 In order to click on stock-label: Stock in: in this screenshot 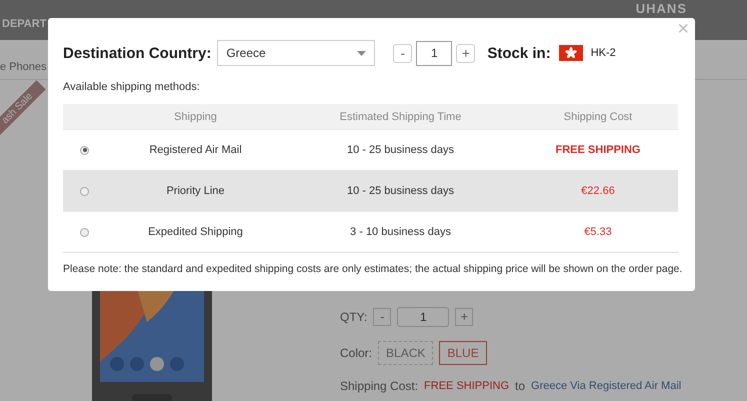, I will do `click(519, 53)`.